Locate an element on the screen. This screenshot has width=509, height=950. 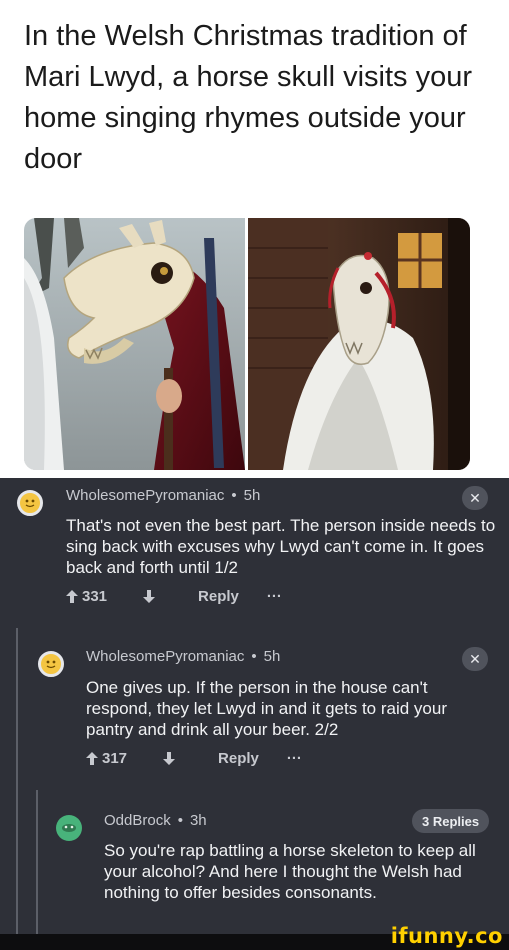
upvote-count: 331 is located at coordinates (95, 596).